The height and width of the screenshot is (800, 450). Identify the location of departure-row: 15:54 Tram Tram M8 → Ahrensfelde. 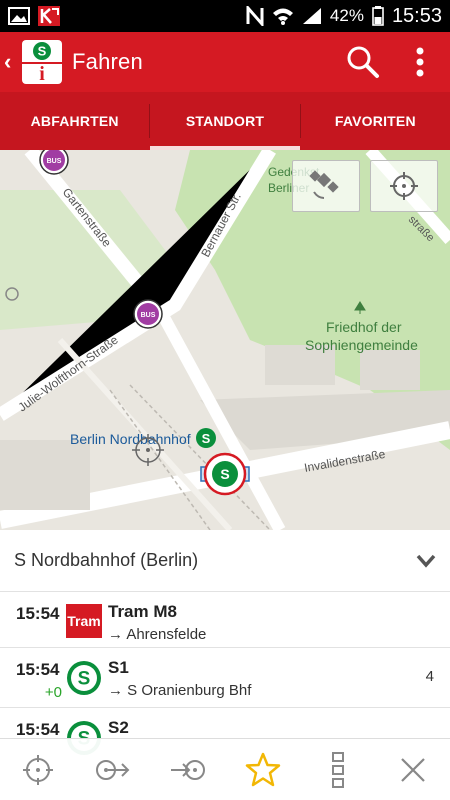
(225, 620).